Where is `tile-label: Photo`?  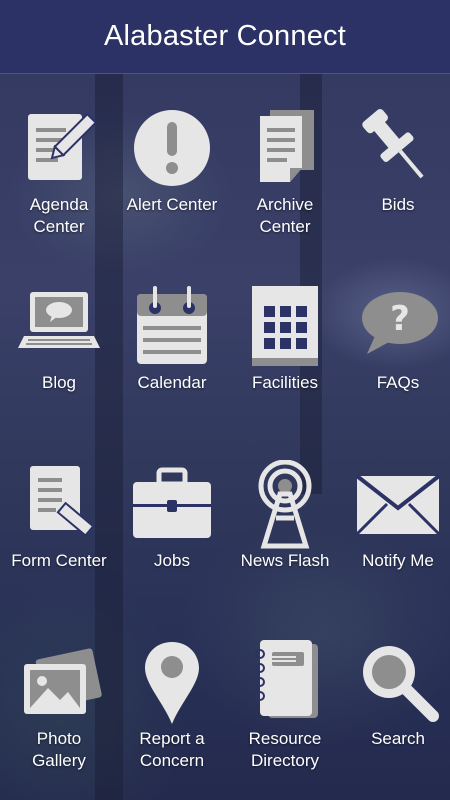 tile-label: Photo is located at coordinates (59, 738).